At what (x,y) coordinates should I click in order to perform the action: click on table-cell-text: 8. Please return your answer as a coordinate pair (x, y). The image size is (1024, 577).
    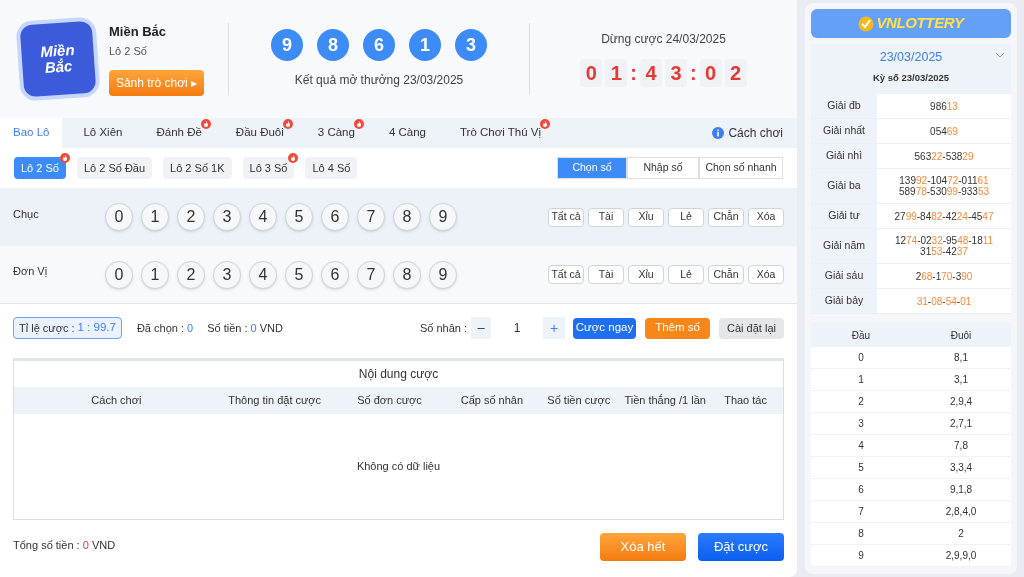
    Looking at the image, I should click on (861, 534).